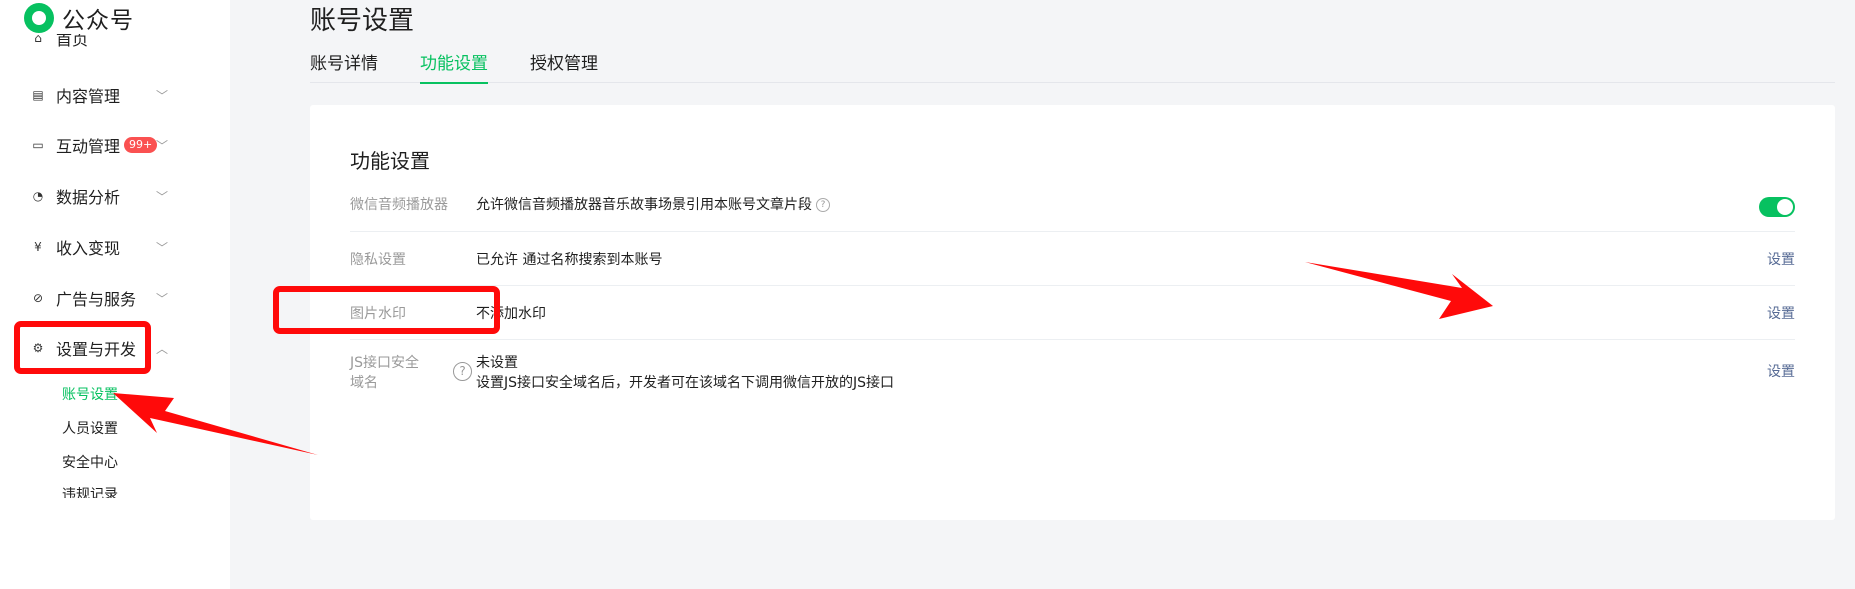 The image size is (1855, 589). What do you see at coordinates (564, 67) in the screenshot?
I see `tab-authorization: 授权管理` at bounding box center [564, 67].